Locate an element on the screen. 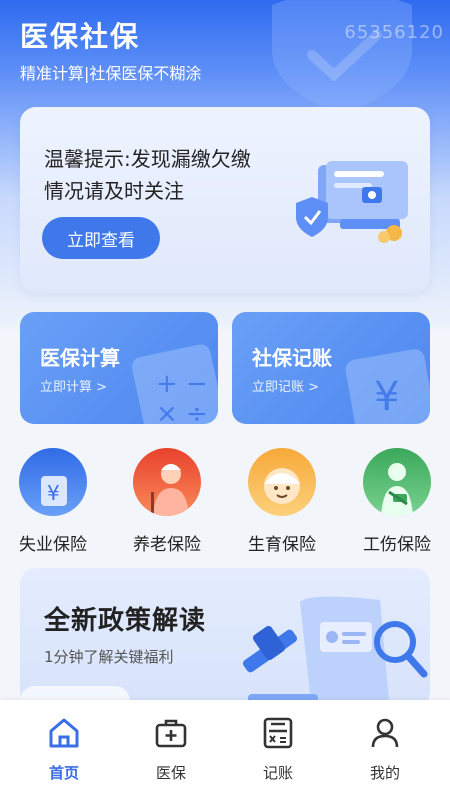 The width and height of the screenshot is (450, 800). nav-medical: 医保 is located at coordinates (171, 749).